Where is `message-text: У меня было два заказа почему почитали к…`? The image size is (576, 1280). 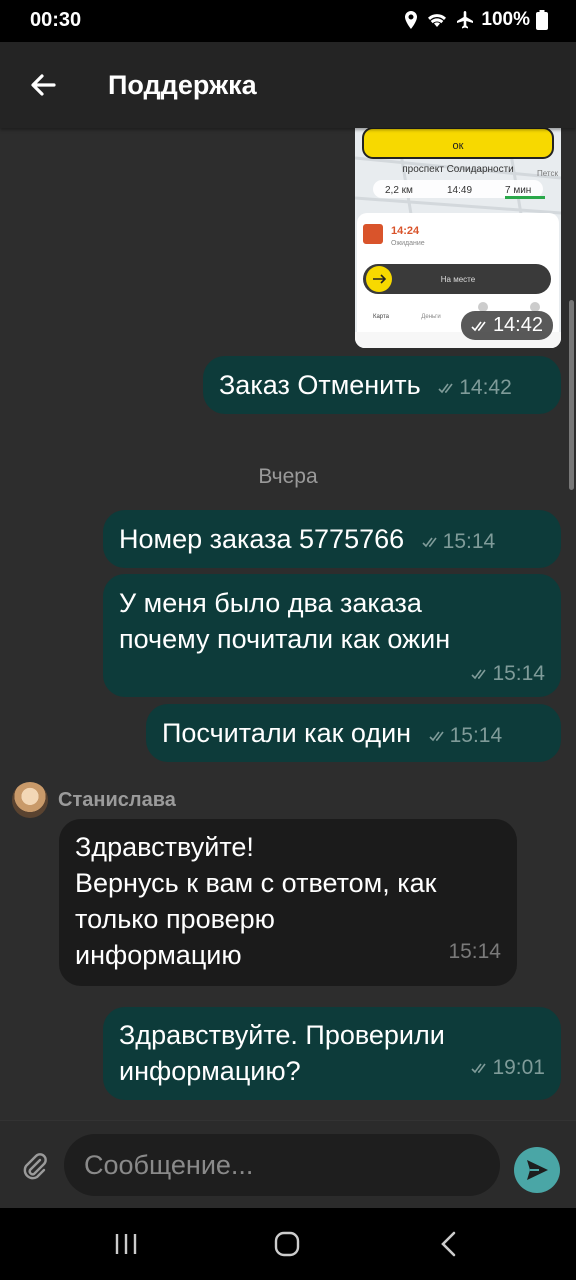
message-text: У меня было два заказа почему почитали к… is located at coordinates (285, 621).